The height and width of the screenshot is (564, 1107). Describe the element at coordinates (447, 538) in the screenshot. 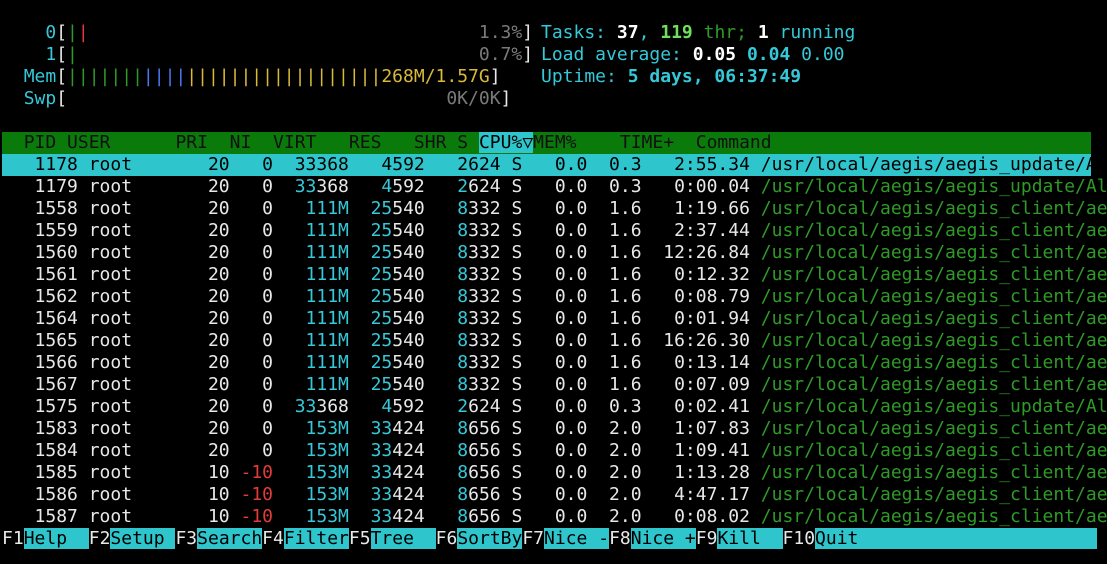

I see `fkey-f6: F6` at that location.